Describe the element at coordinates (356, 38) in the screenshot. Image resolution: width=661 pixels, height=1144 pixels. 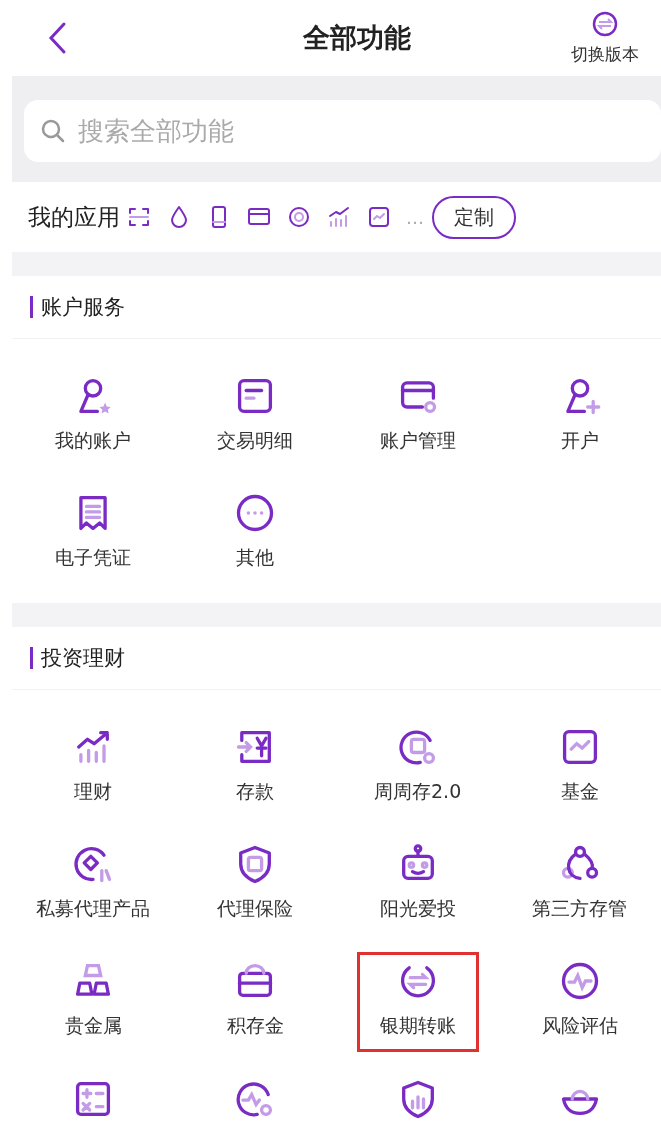
I see `page-title: 全部功能` at that location.